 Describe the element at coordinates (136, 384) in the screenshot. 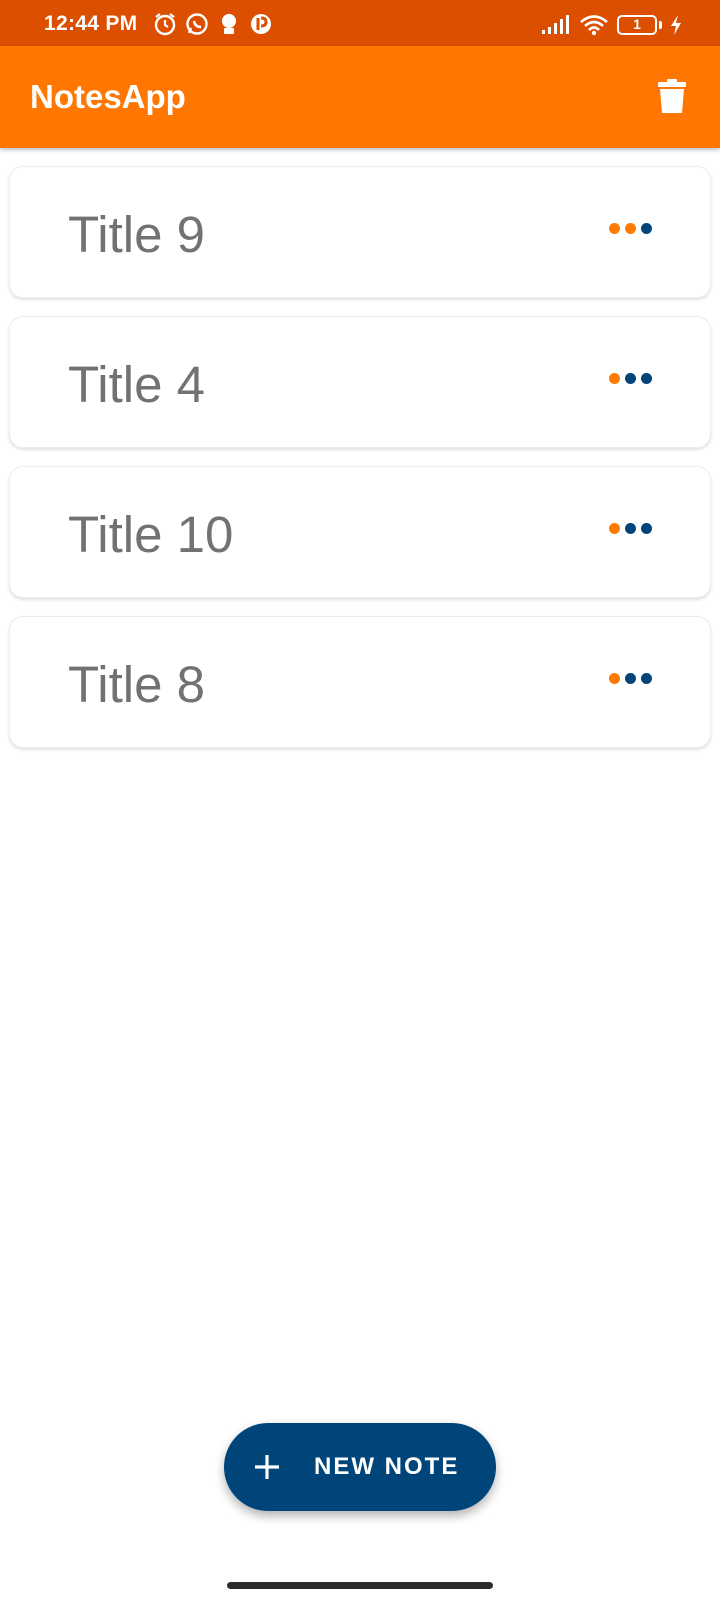

I see `note-title: Title 4` at that location.